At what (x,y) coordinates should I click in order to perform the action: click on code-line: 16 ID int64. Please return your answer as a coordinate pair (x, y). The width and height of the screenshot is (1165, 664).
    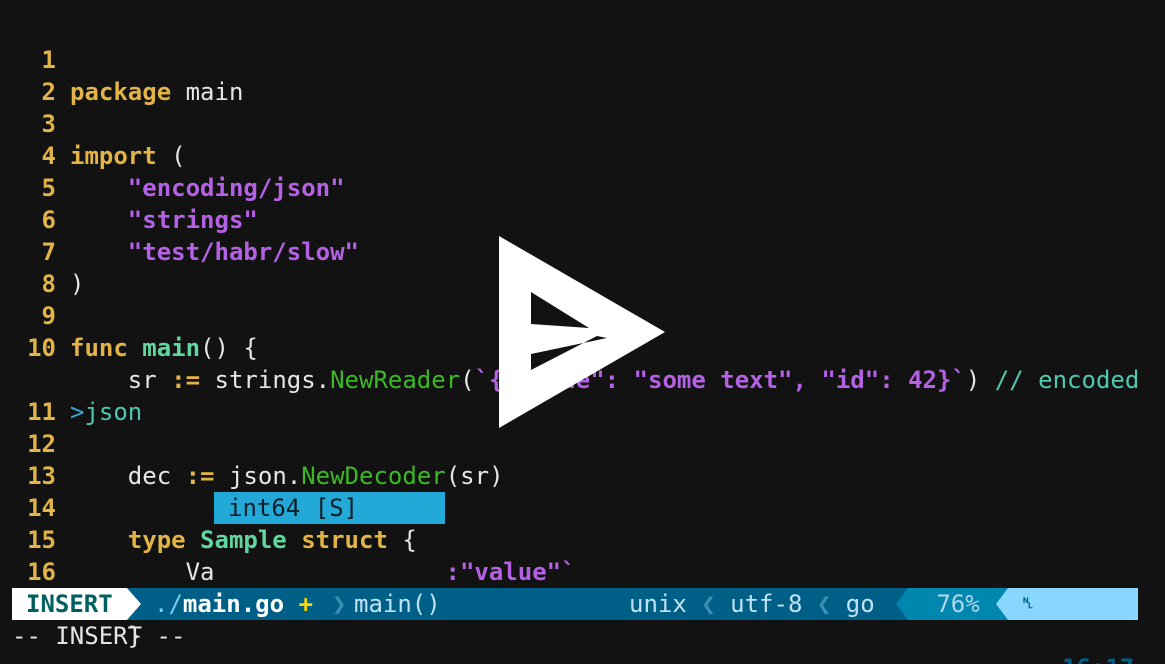
    Looking at the image, I should click on (582, 571).